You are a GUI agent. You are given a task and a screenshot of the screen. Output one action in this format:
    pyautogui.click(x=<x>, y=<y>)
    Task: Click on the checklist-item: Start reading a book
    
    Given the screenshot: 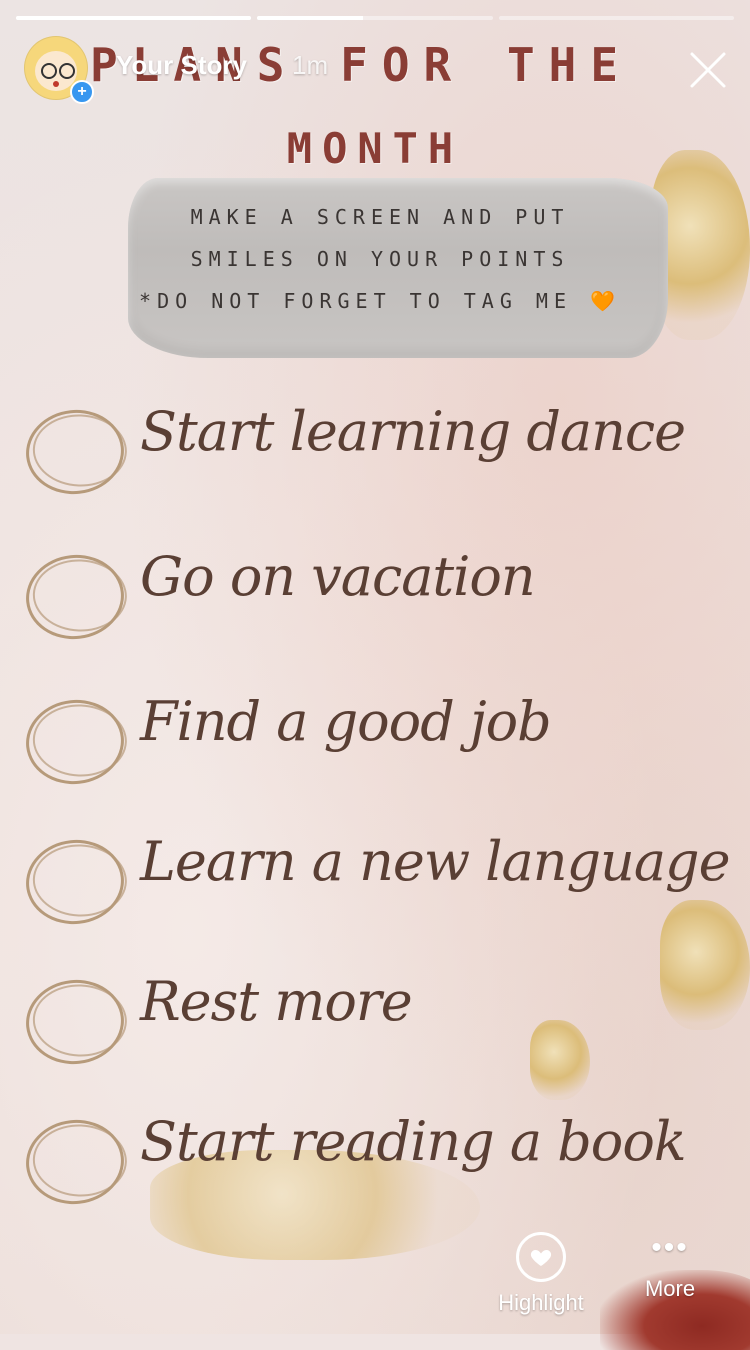 What is the action you would take?
    pyautogui.click(x=380, y=1165)
    